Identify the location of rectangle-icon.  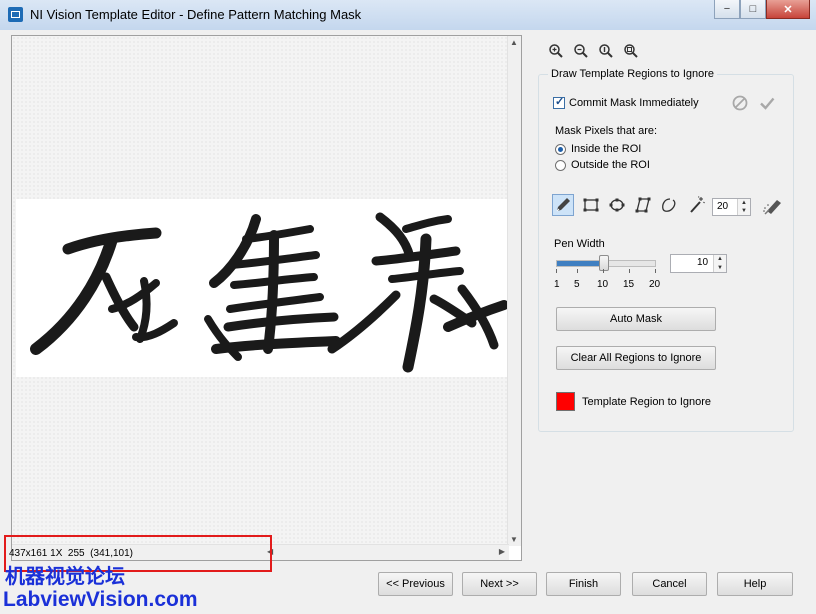
(591, 205).